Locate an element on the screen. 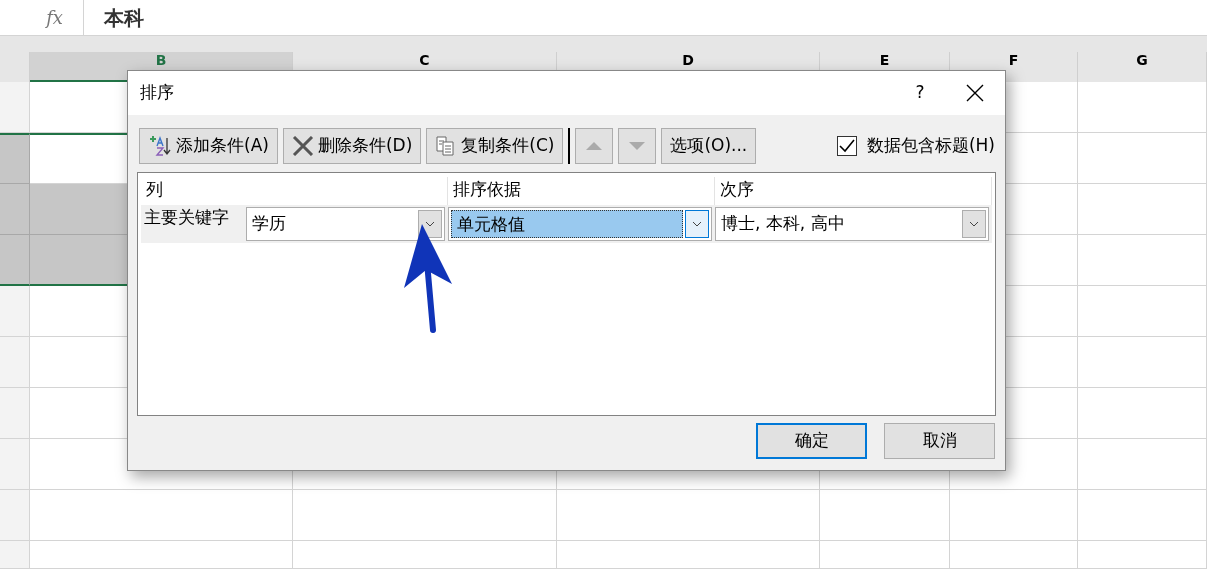  checkbox-label: 数据包含标题(H) is located at coordinates (930, 146).